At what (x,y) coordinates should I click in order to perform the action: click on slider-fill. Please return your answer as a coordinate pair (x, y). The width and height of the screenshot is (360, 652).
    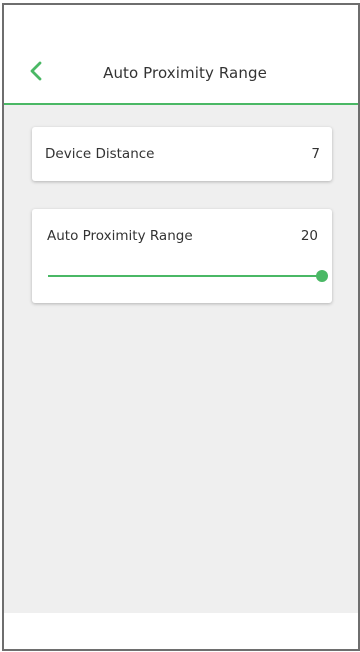
    Looking at the image, I should click on (185, 276).